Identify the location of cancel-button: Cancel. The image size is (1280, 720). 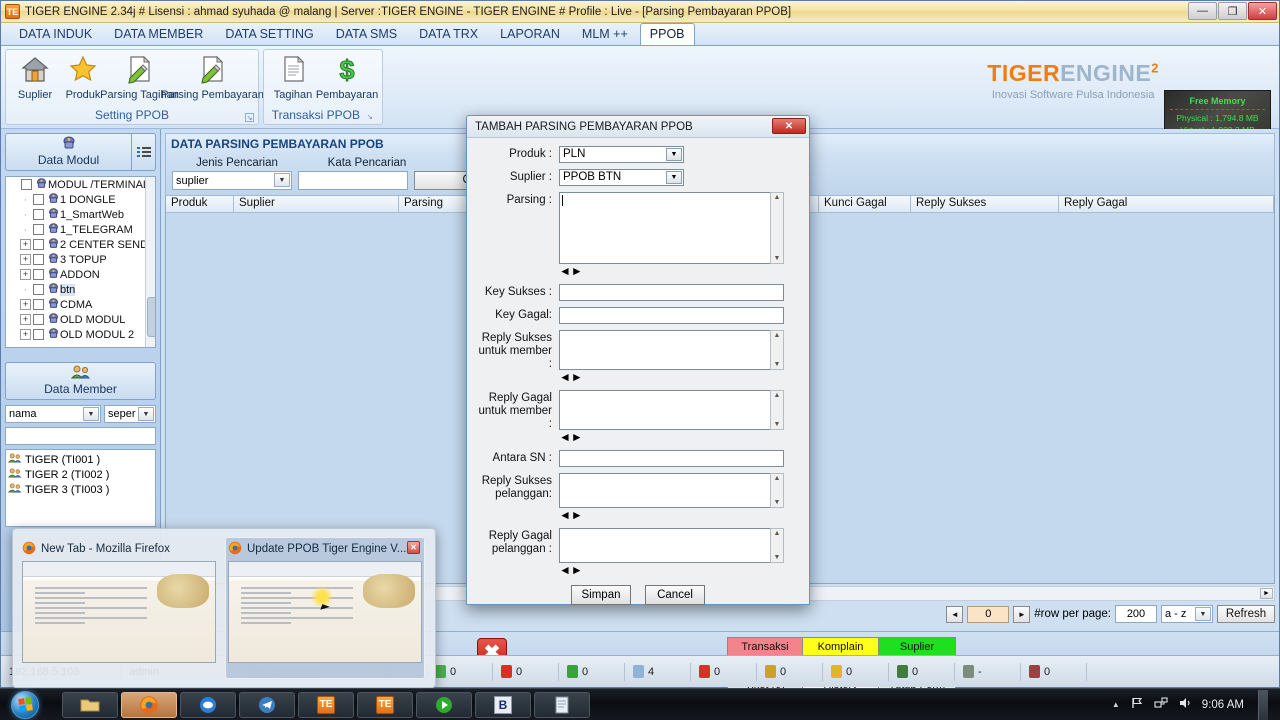
(675, 595).